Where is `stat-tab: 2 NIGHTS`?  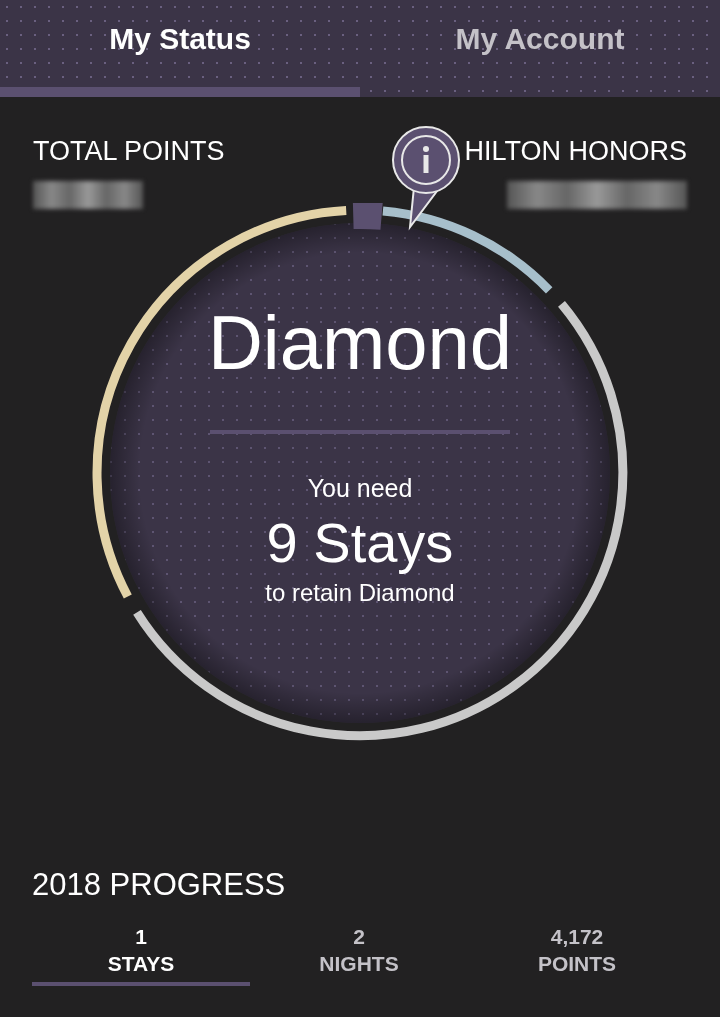 stat-tab: 2 NIGHTS is located at coordinates (359, 955).